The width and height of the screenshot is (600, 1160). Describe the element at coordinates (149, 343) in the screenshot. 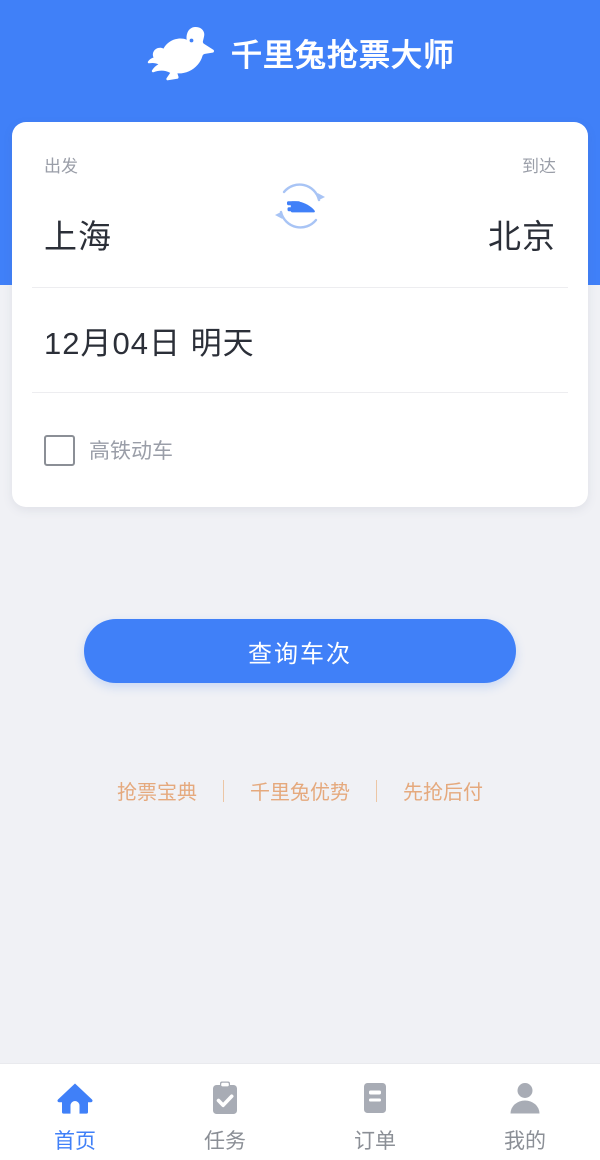

I see `travel-date: 12月04日 明天` at that location.